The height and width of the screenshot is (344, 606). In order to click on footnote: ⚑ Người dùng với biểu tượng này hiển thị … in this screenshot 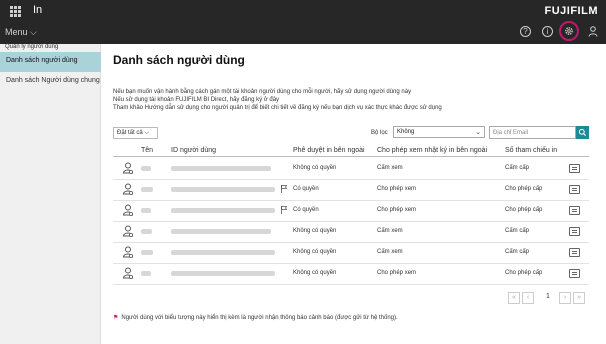, I will do `click(255, 318)`.